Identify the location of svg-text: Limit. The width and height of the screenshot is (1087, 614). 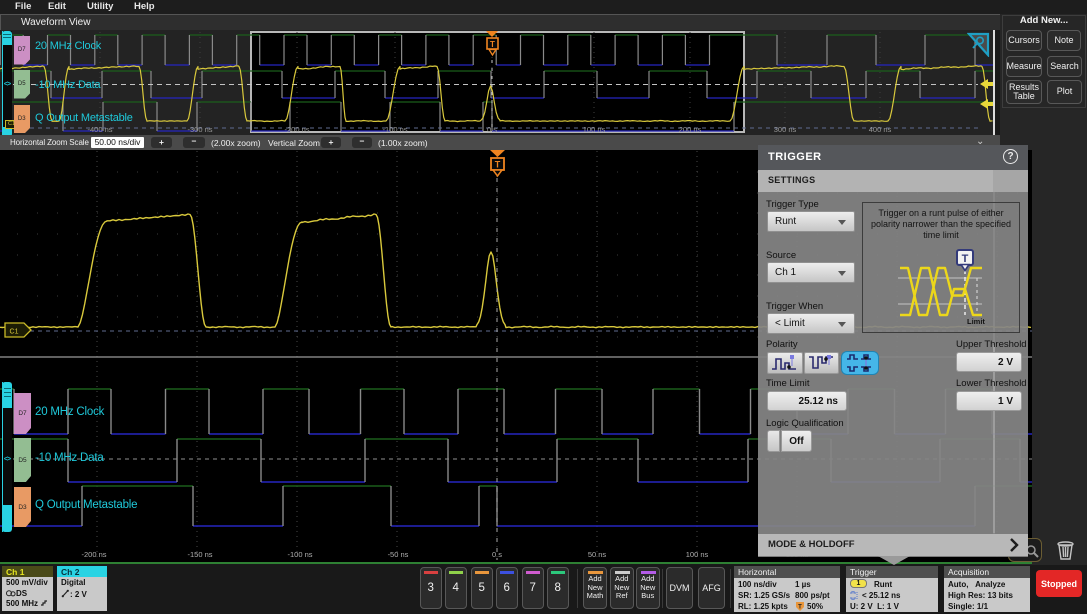
(976, 321).